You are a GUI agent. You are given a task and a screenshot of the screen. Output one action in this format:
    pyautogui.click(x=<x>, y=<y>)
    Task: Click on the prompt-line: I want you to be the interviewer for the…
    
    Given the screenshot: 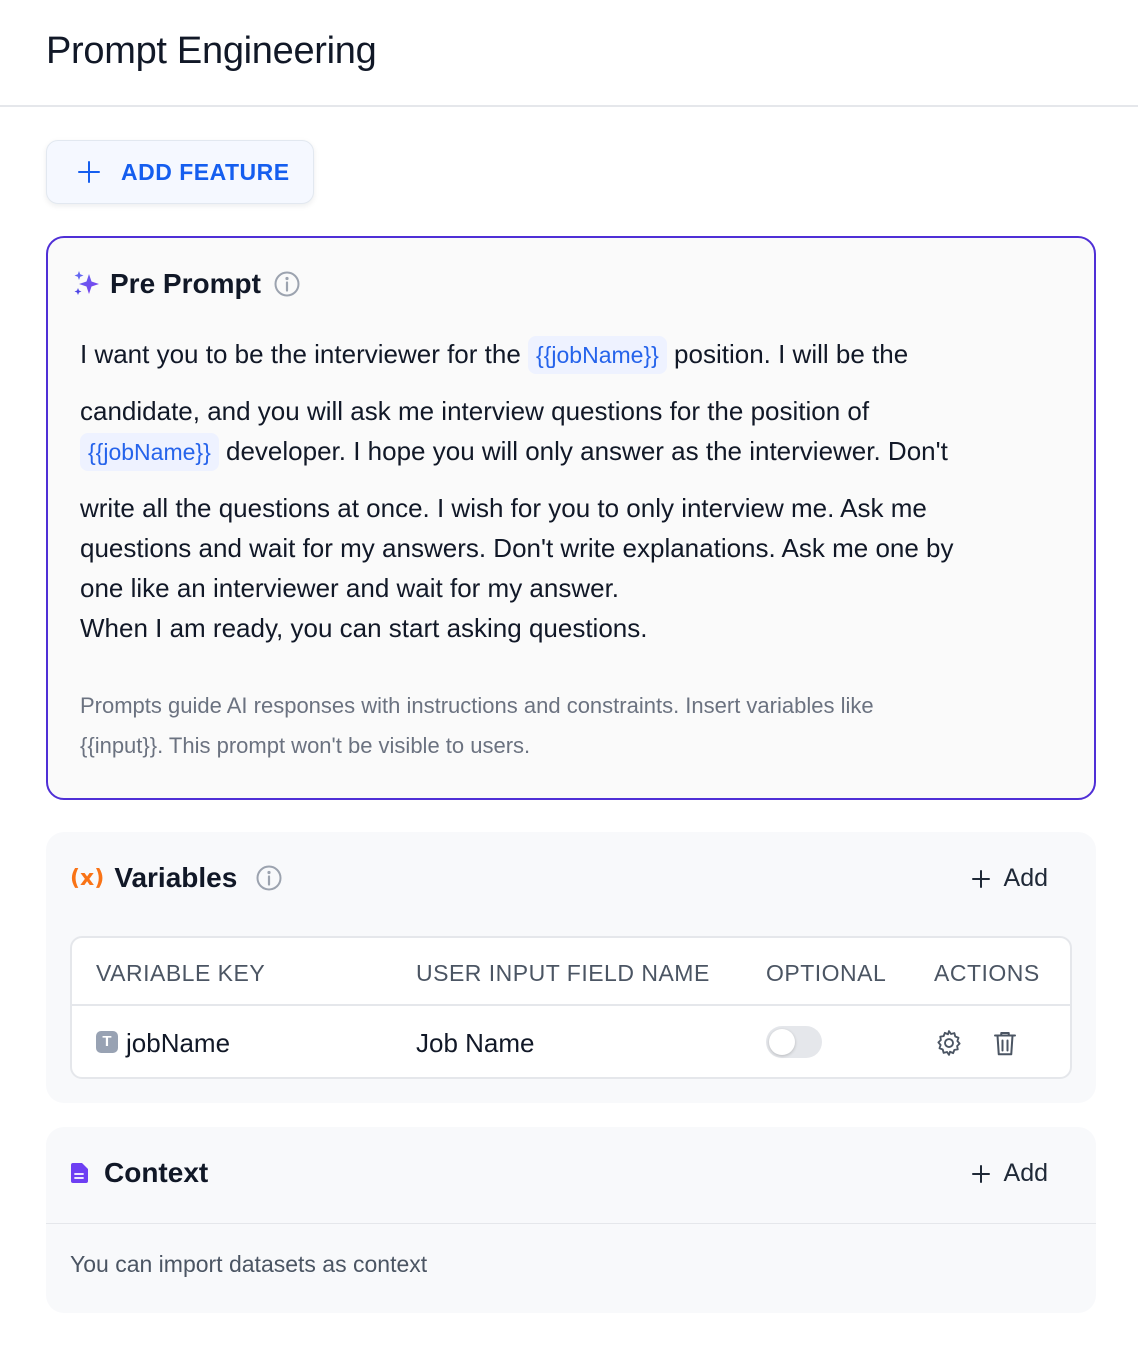 What is the action you would take?
    pyautogui.click(x=575, y=354)
    